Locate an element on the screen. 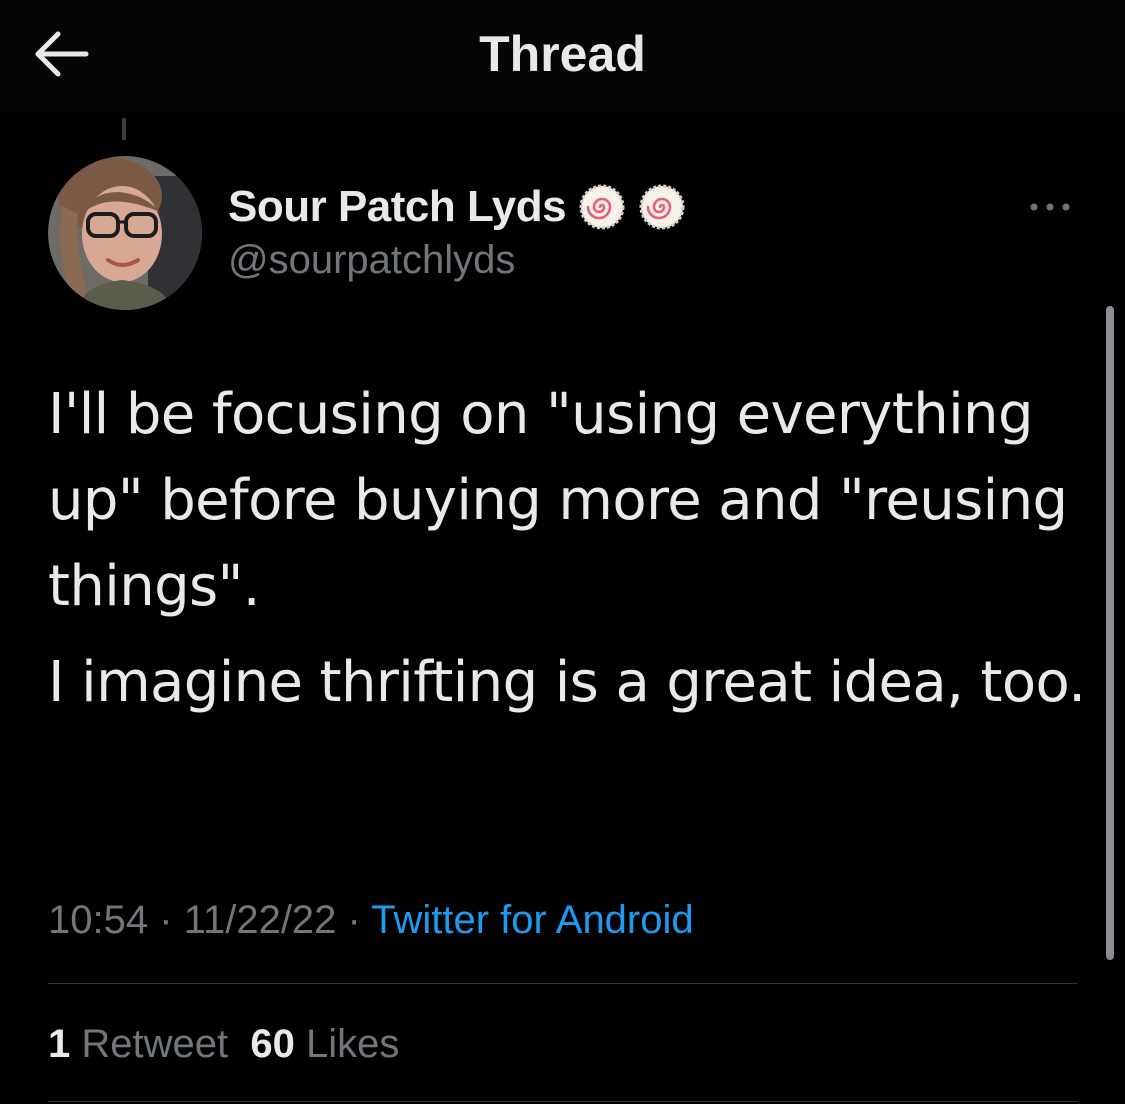 The image size is (1125, 1104). more-options-button is located at coordinates (1050, 207).